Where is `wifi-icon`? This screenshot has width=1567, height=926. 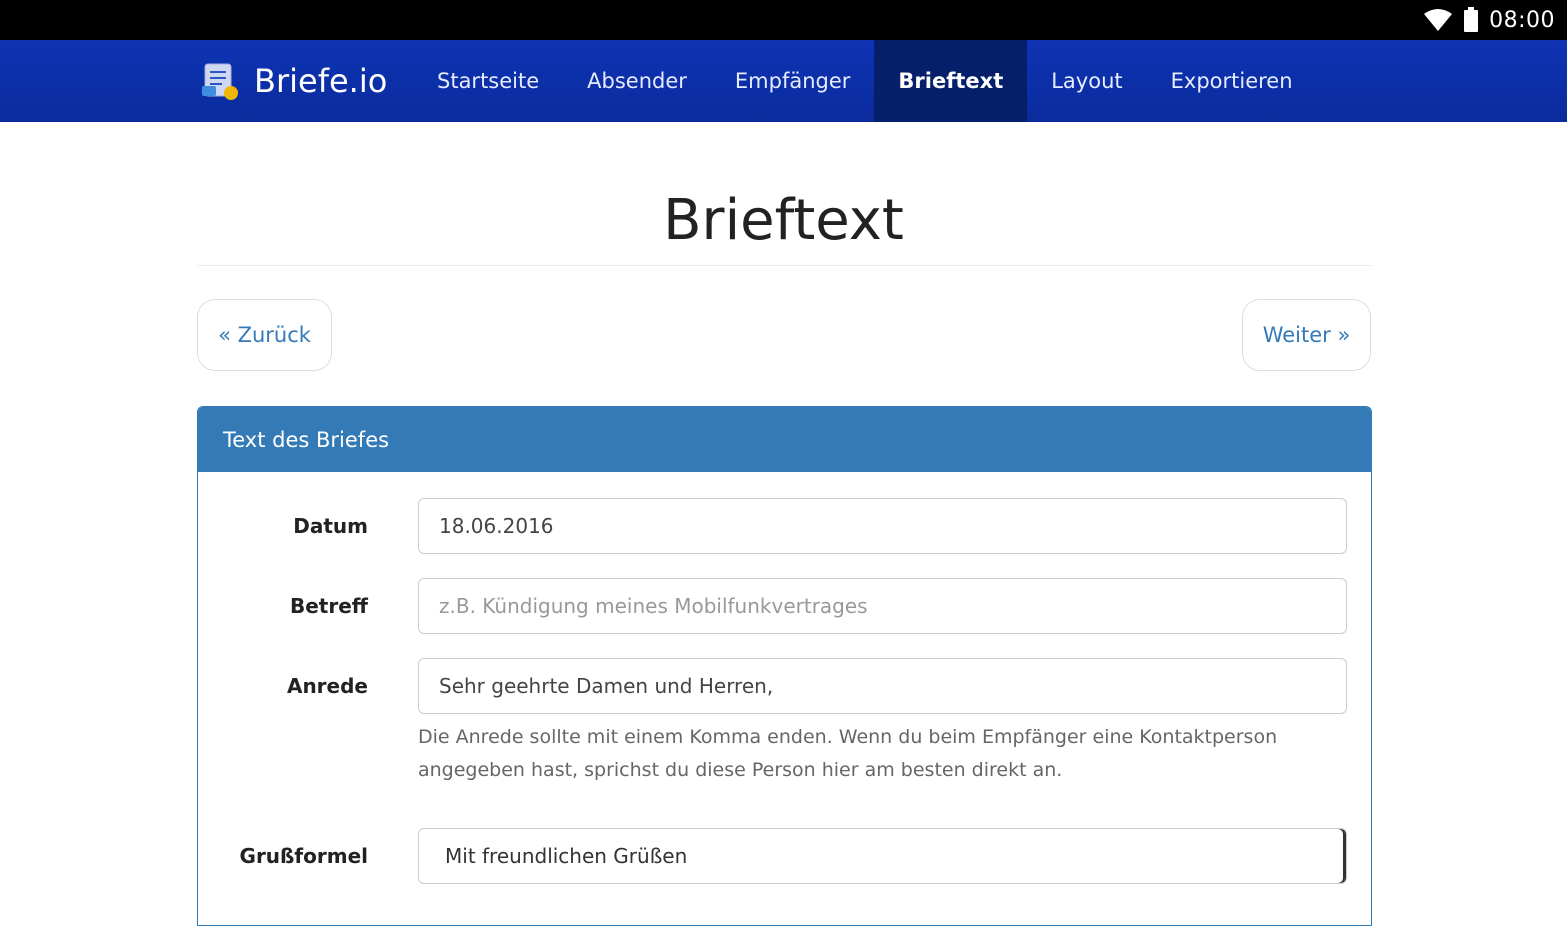
wifi-icon is located at coordinates (1438, 20).